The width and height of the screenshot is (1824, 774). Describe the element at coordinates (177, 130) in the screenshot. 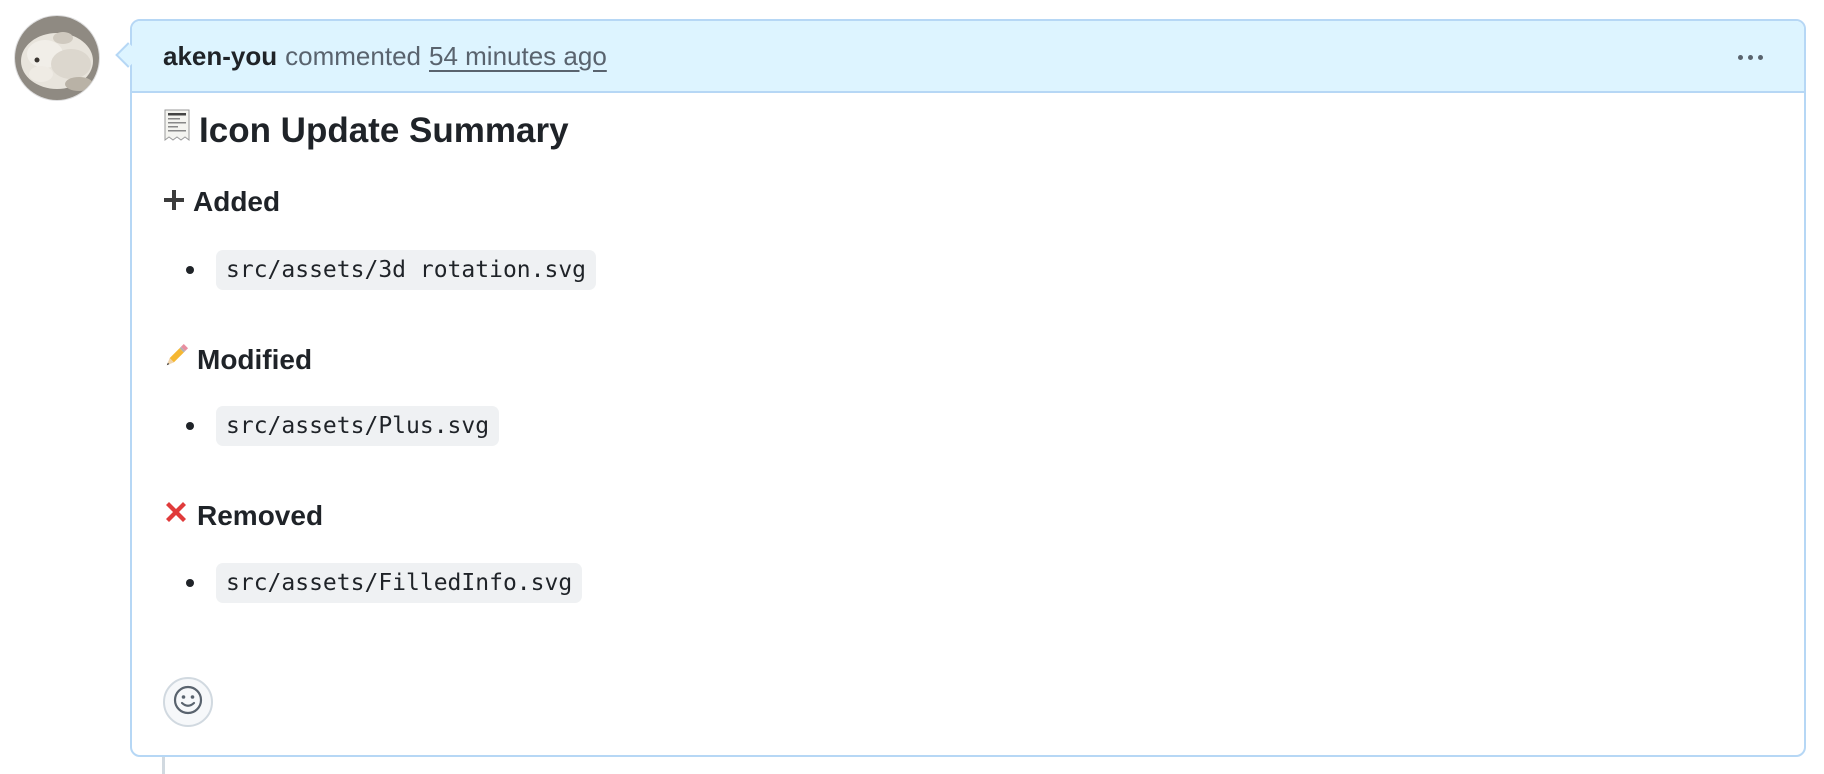

I see `receipt-icon` at that location.